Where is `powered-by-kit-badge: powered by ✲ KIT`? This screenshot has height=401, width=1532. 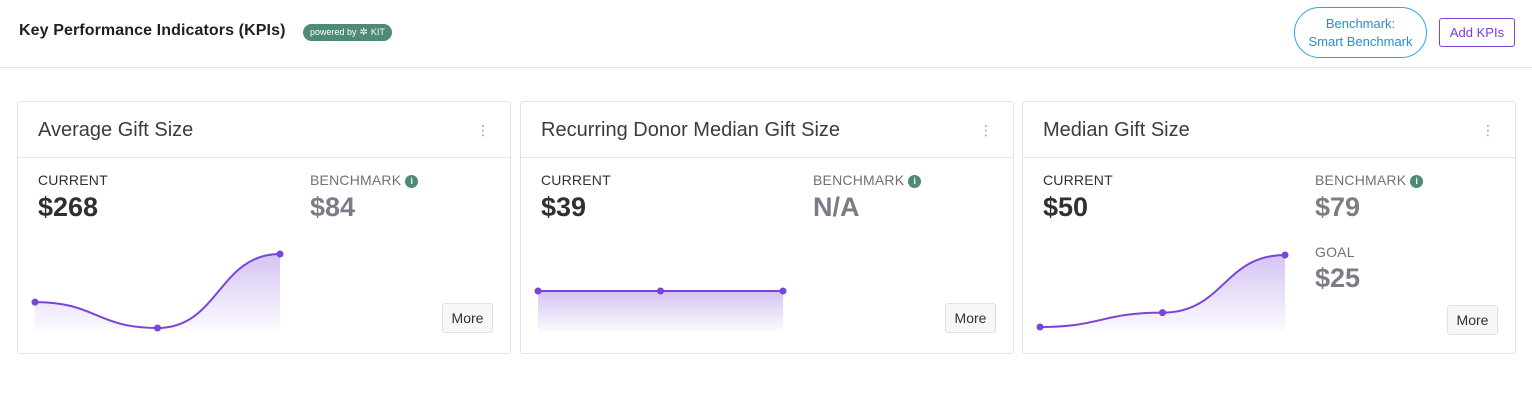 powered-by-kit-badge: powered by ✲ KIT is located at coordinates (347, 32).